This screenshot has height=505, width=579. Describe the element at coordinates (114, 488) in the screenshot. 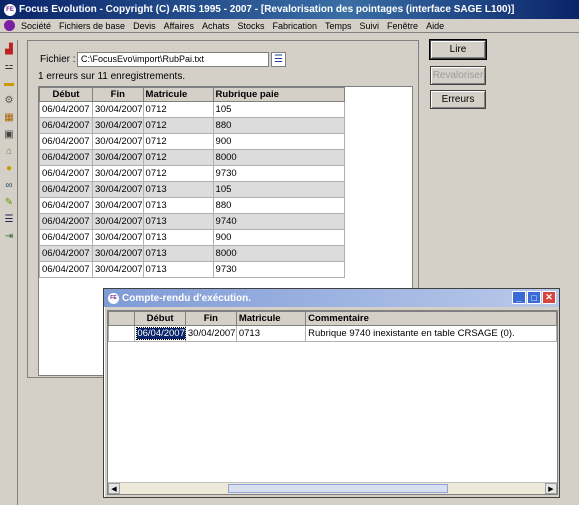

I see `scroll-left-icon: ◀` at that location.